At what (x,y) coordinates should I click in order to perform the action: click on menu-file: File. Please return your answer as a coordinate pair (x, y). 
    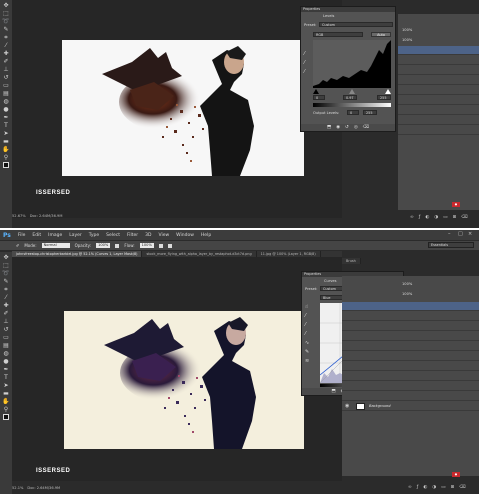
    Looking at the image, I should click on (22, 235).